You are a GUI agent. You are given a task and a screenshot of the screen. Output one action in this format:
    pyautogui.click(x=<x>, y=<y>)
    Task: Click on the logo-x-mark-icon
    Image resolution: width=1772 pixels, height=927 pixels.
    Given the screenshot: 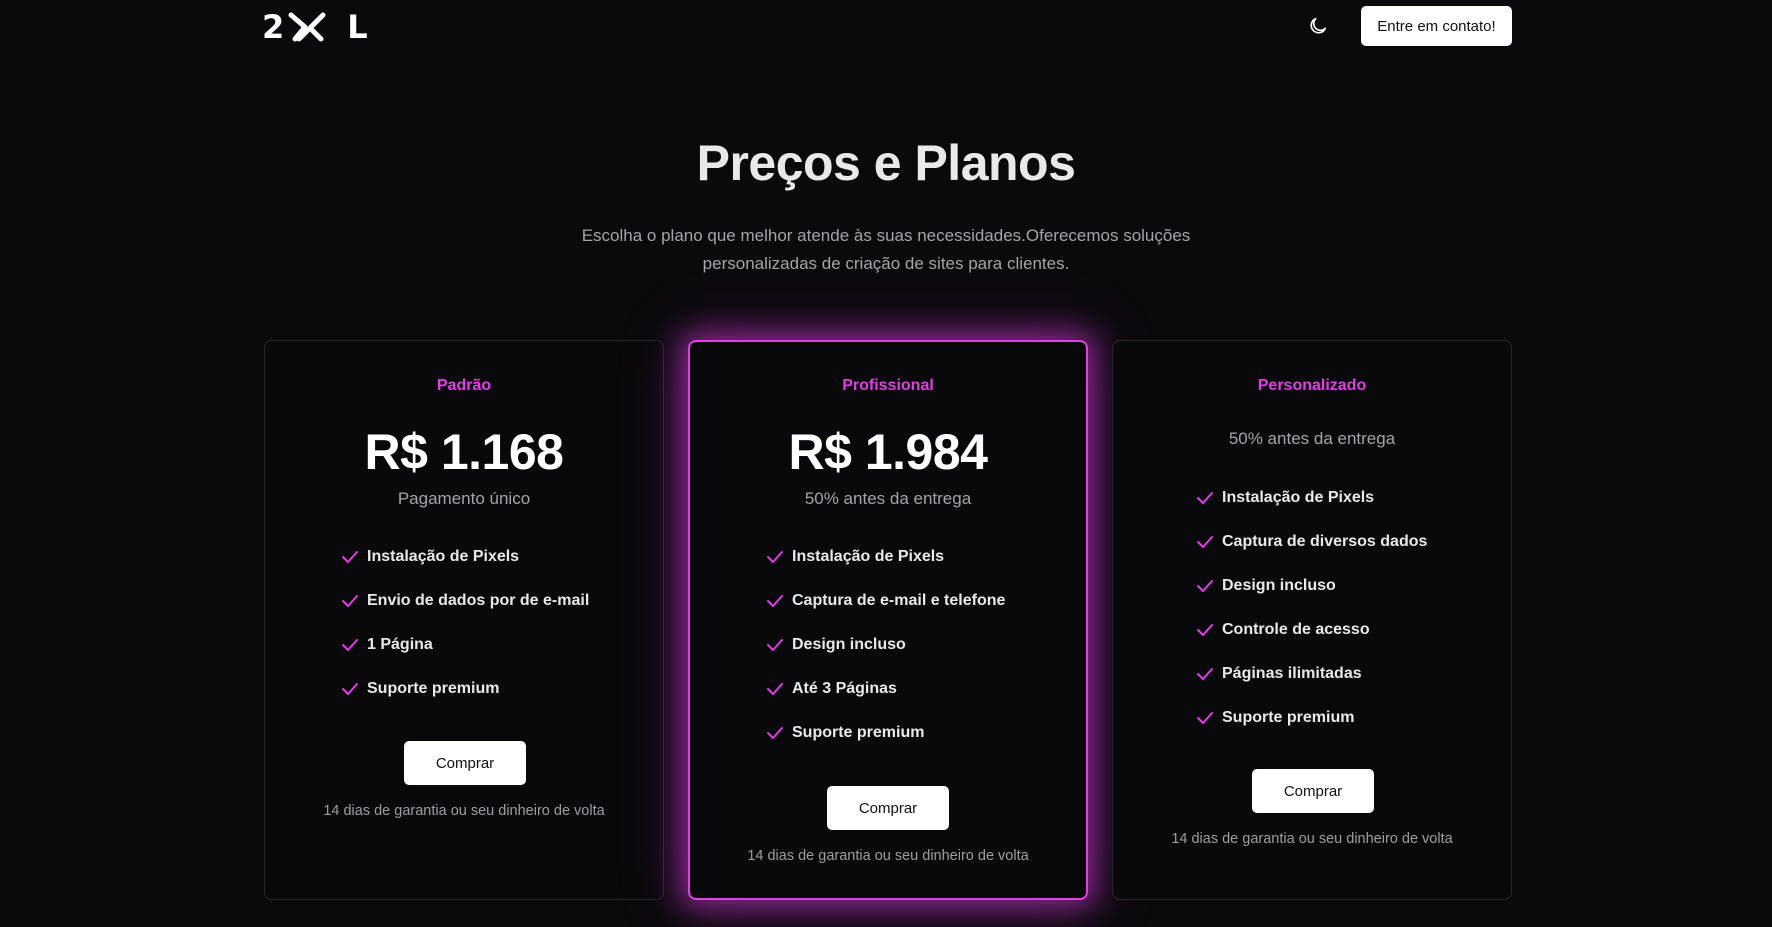 What is the action you would take?
    pyautogui.click(x=307, y=27)
    